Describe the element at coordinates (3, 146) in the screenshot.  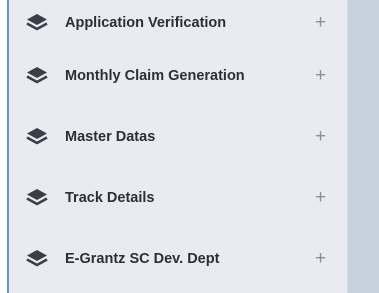
I see `sidebar-left-edge` at that location.